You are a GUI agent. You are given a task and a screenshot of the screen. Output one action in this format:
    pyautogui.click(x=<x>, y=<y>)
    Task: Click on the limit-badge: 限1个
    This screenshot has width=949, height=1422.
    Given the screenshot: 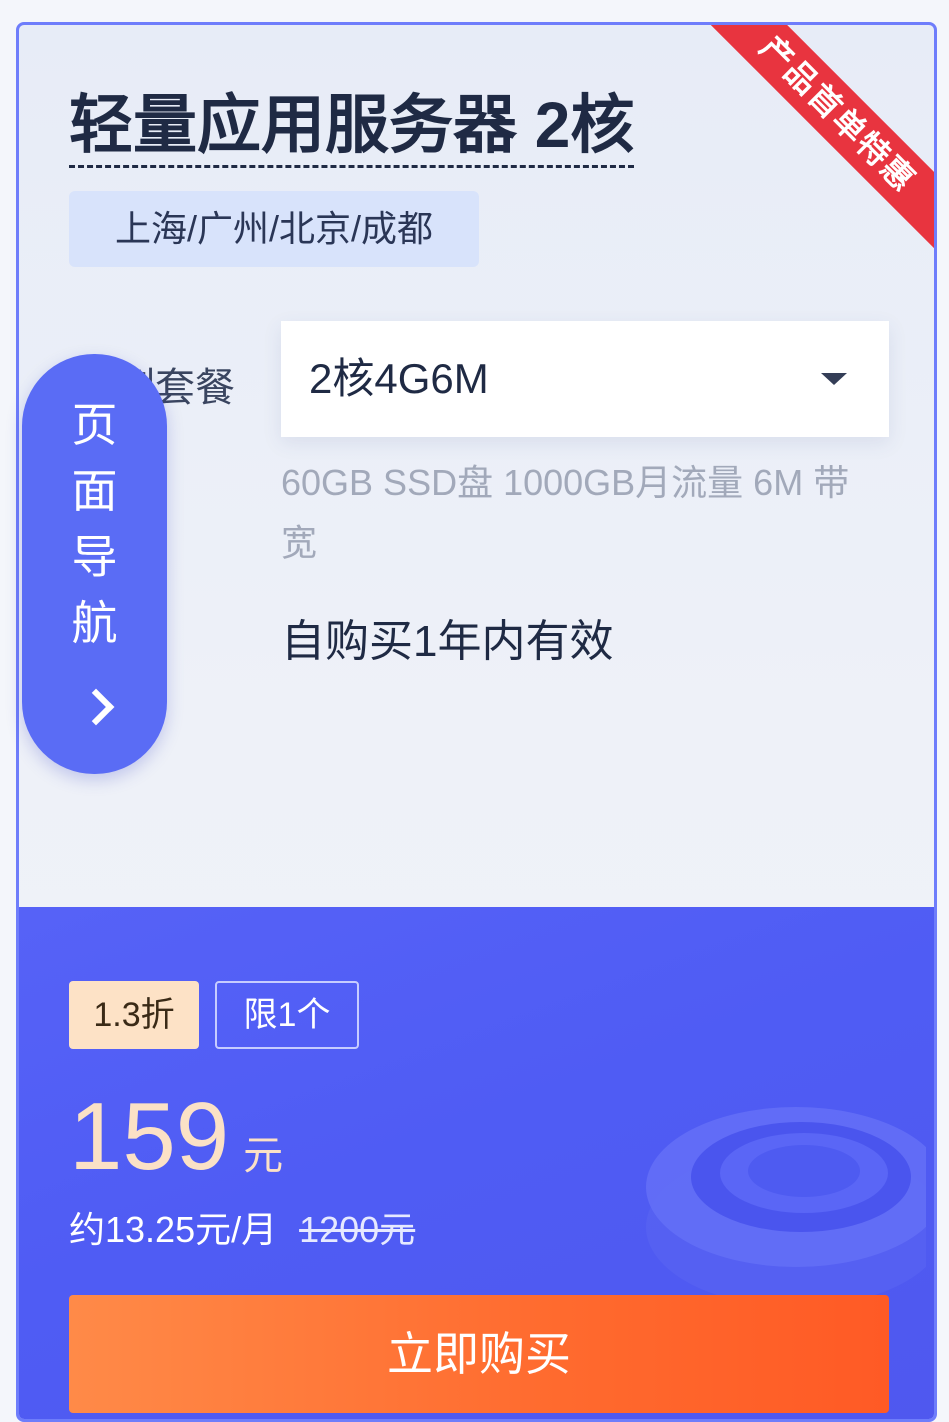 What is the action you would take?
    pyautogui.click(x=287, y=1015)
    